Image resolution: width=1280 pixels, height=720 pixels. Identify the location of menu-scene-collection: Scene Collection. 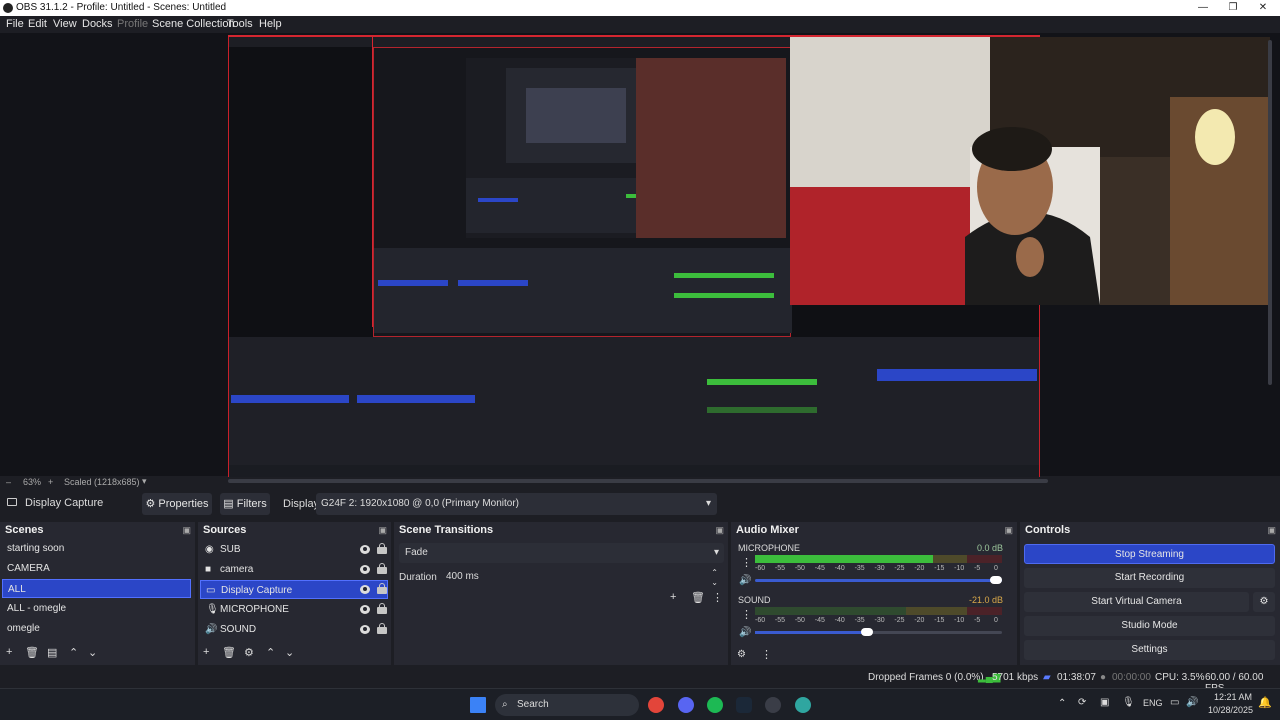
(193, 24).